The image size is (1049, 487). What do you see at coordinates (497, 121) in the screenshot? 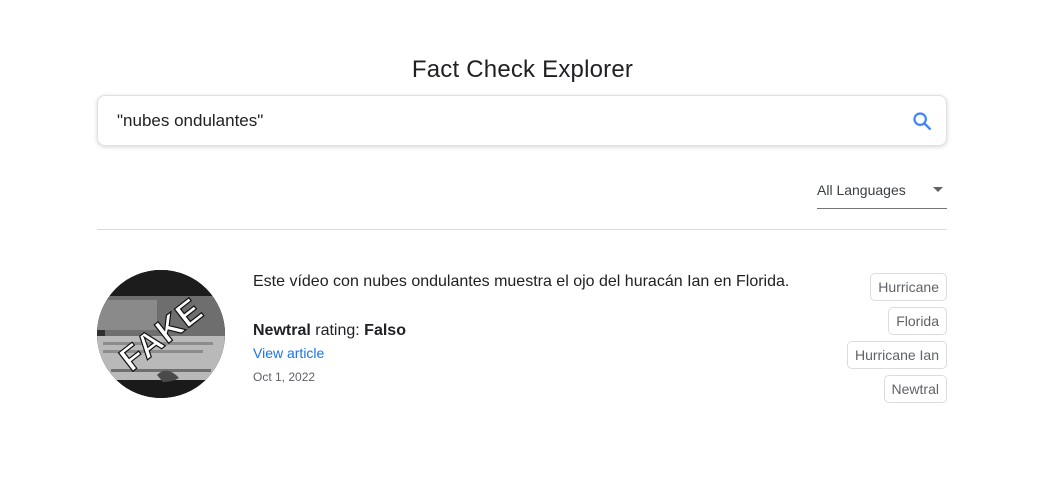
I see `search-input` at bounding box center [497, 121].